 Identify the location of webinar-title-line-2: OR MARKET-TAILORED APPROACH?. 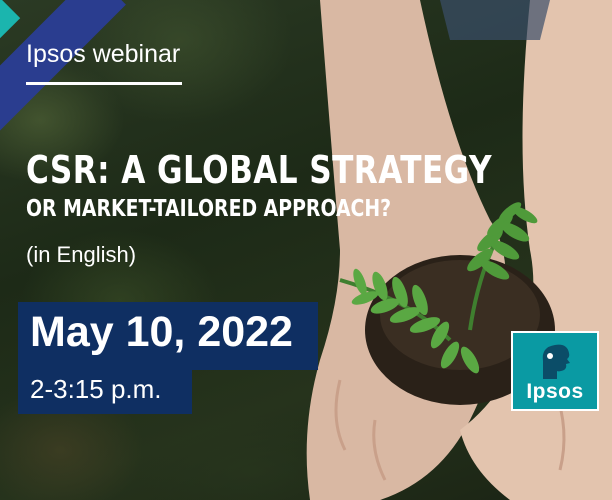
(209, 209).